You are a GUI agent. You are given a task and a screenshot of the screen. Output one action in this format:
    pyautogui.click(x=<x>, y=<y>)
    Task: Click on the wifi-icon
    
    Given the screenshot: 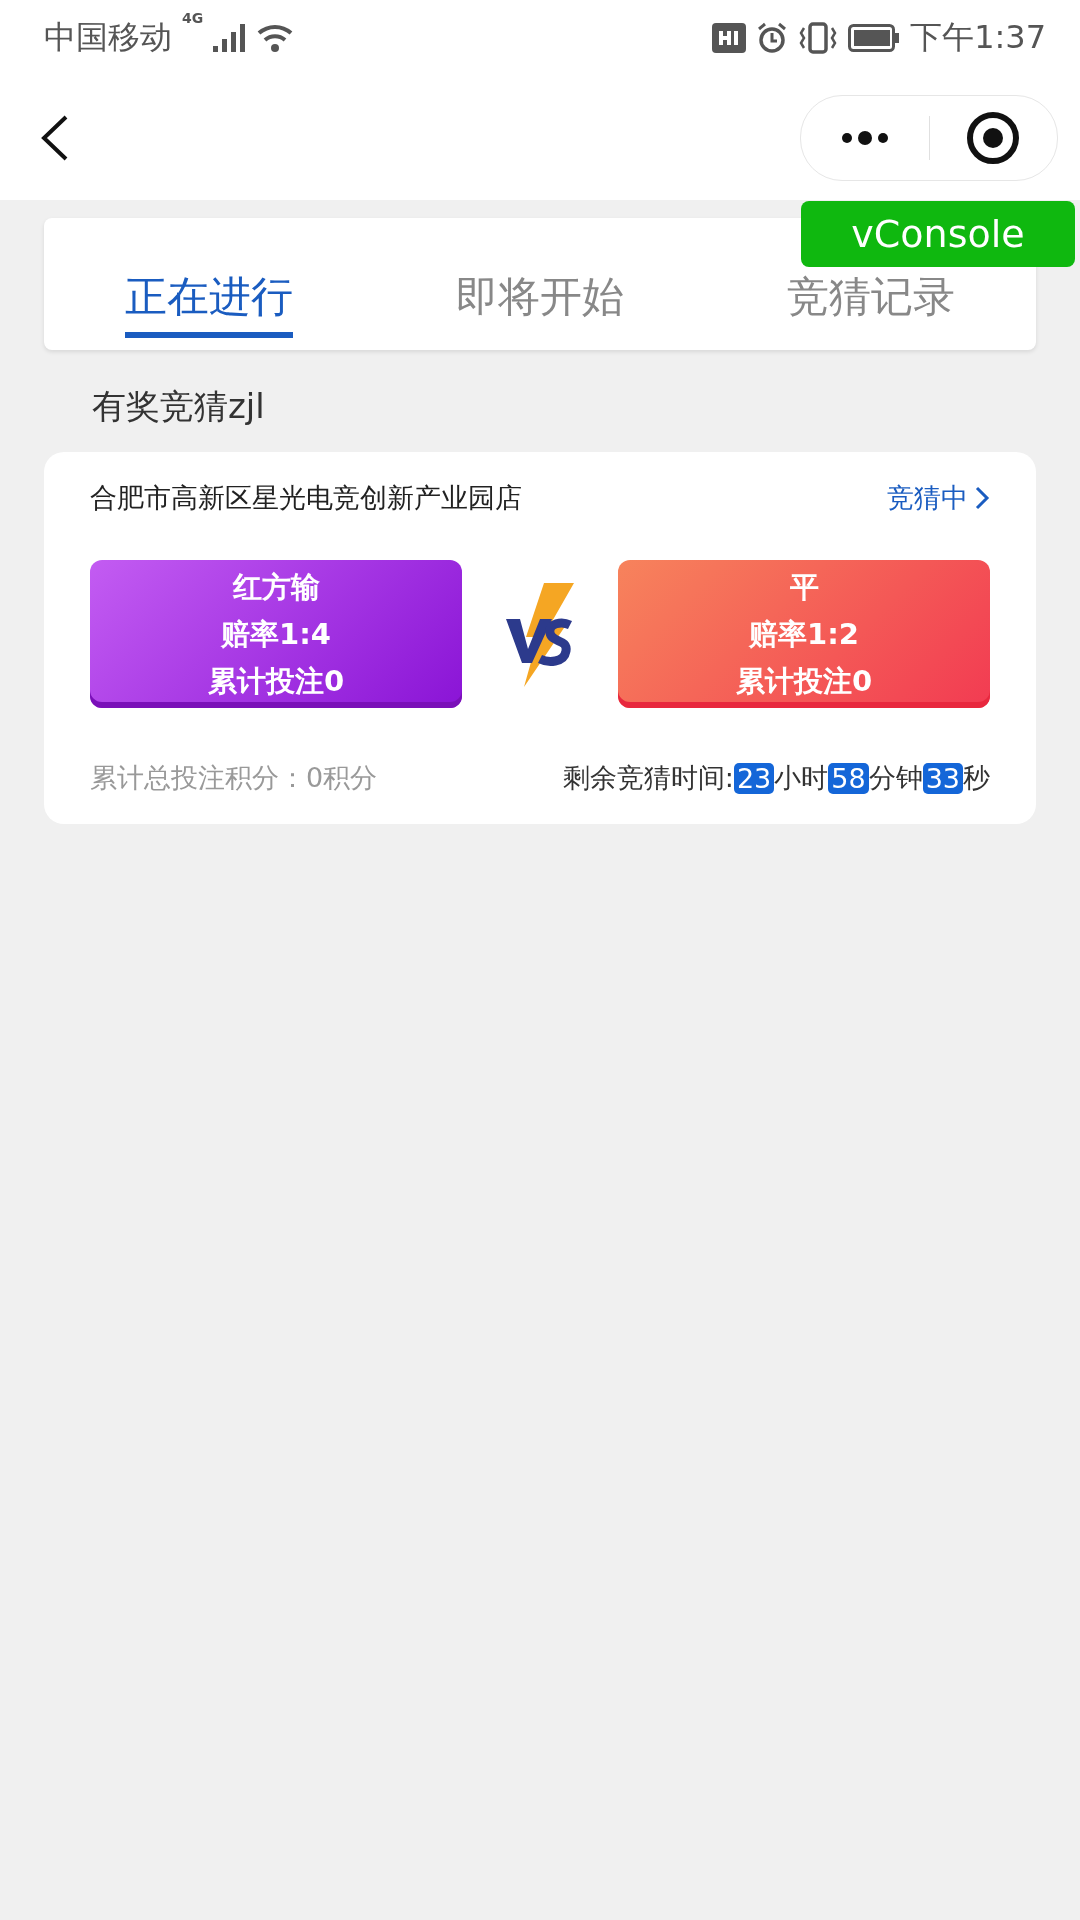 What is the action you would take?
    pyautogui.click(x=275, y=37)
    